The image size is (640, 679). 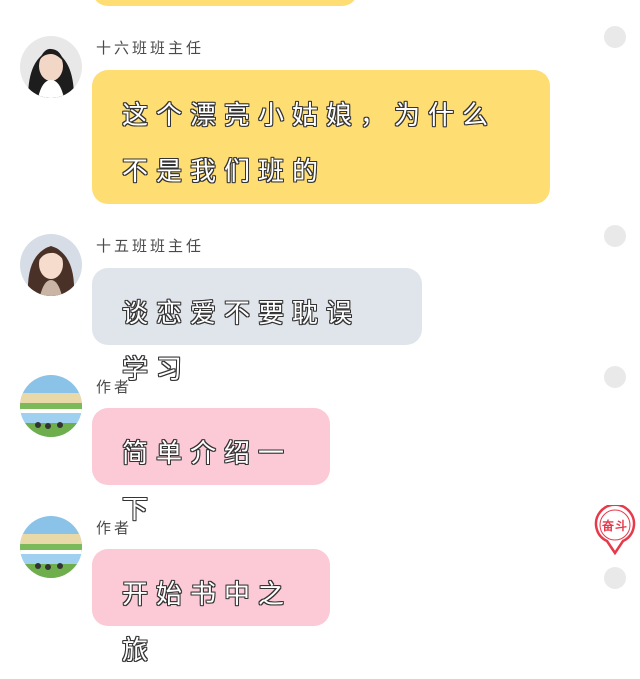 What do you see at coordinates (211, 607) in the screenshot?
I see `message-bubble: 开始书中之旅` at bounding box center [211, 607].